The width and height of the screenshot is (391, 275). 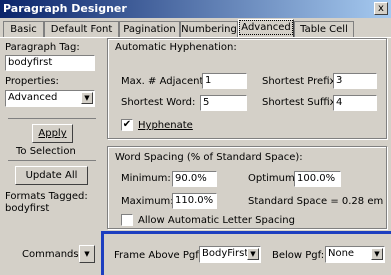 I want to click on frame-above-label: Frame Above Pgf:, so click(x=158, y=255).